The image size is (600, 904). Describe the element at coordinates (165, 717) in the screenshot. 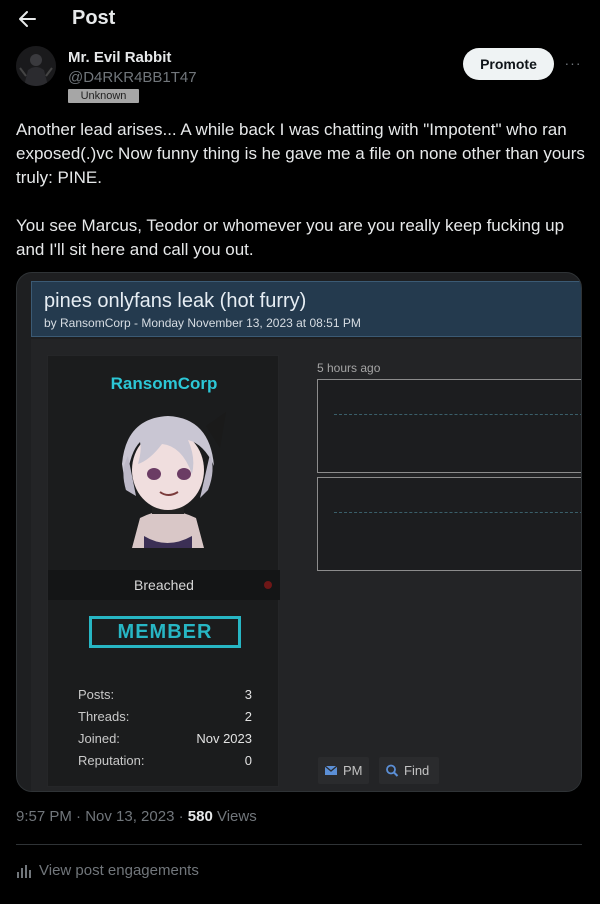

I see `stat-row: Threads: 2` at that location.